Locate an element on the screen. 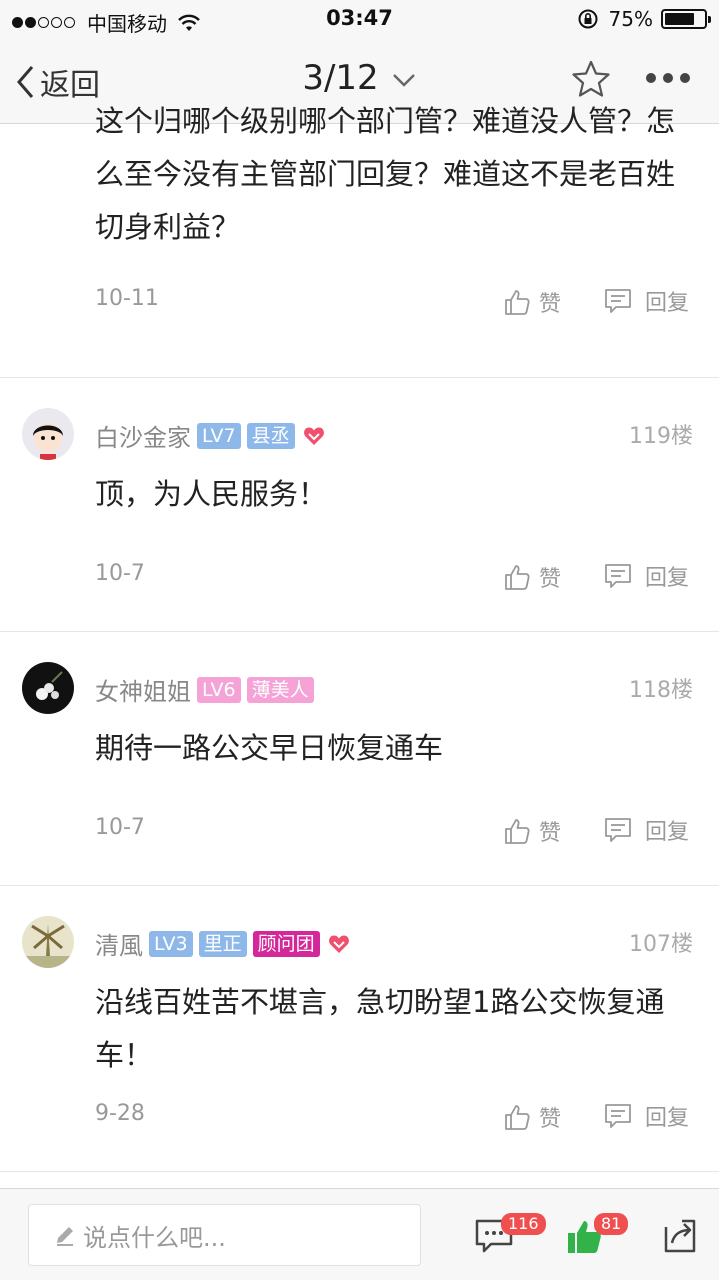 The height and width of the screenshot is (1280, 719). rotation-lock-icon is located at coordinates (588, 19).